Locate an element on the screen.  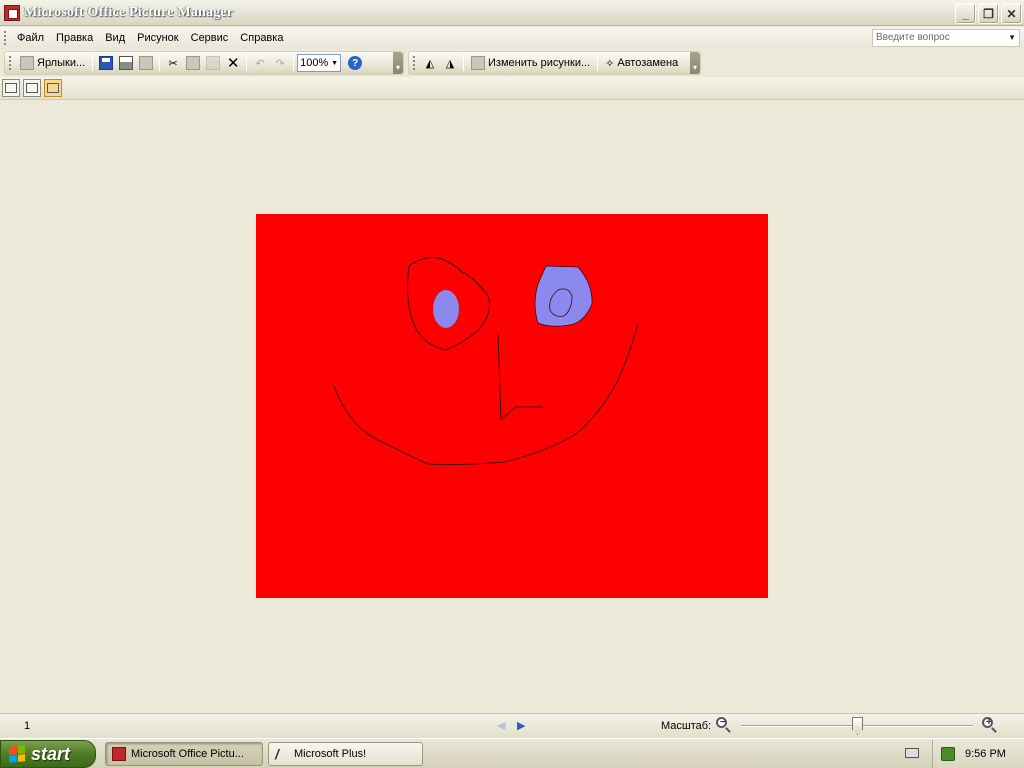
filmstrip-view-button is located at coordinates (32, 88).